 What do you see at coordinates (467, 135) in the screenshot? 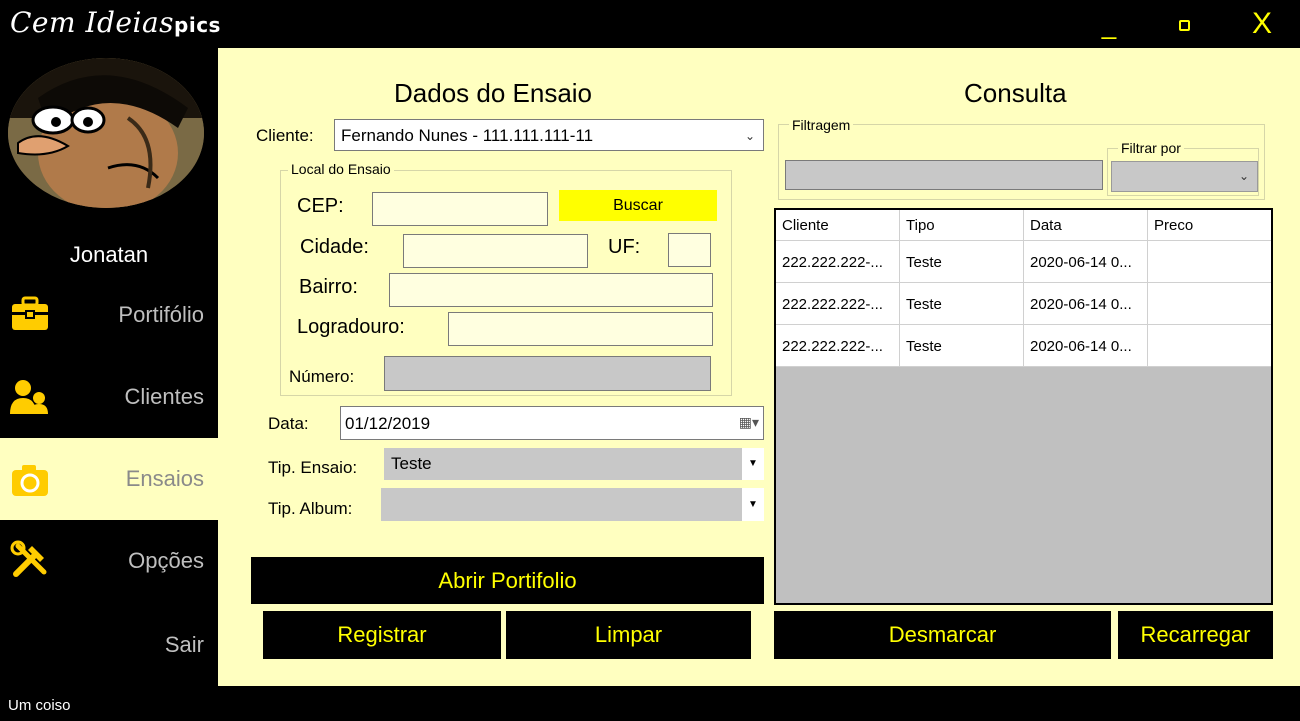
I see `cliente-select-value: Fernando Nunes - 111.111.111-11` at bounding box center [467, 135].